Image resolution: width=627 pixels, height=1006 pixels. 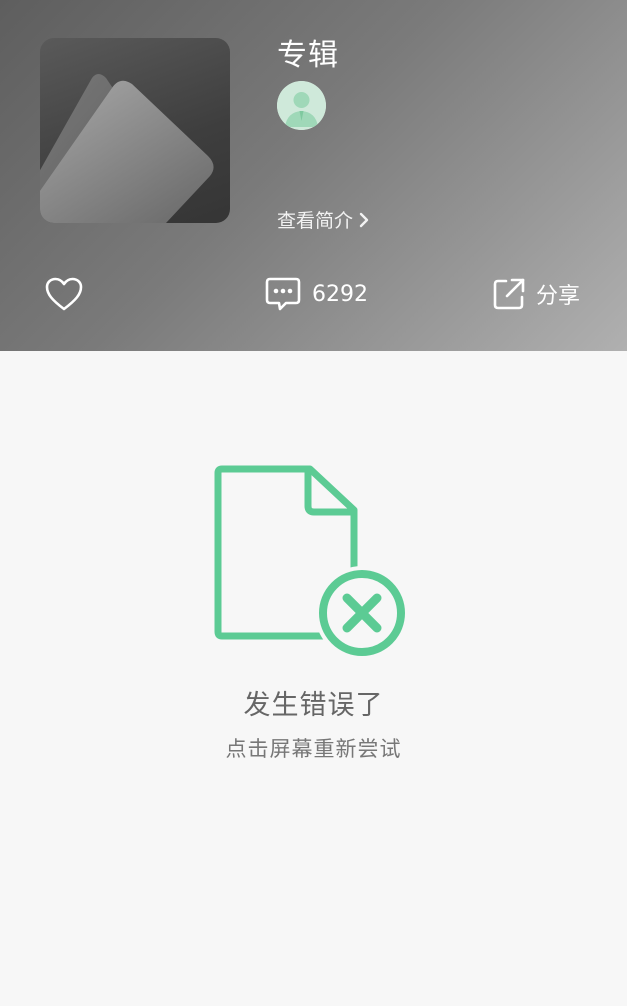 I want to click on album-cover, so click(x=135, y=130).